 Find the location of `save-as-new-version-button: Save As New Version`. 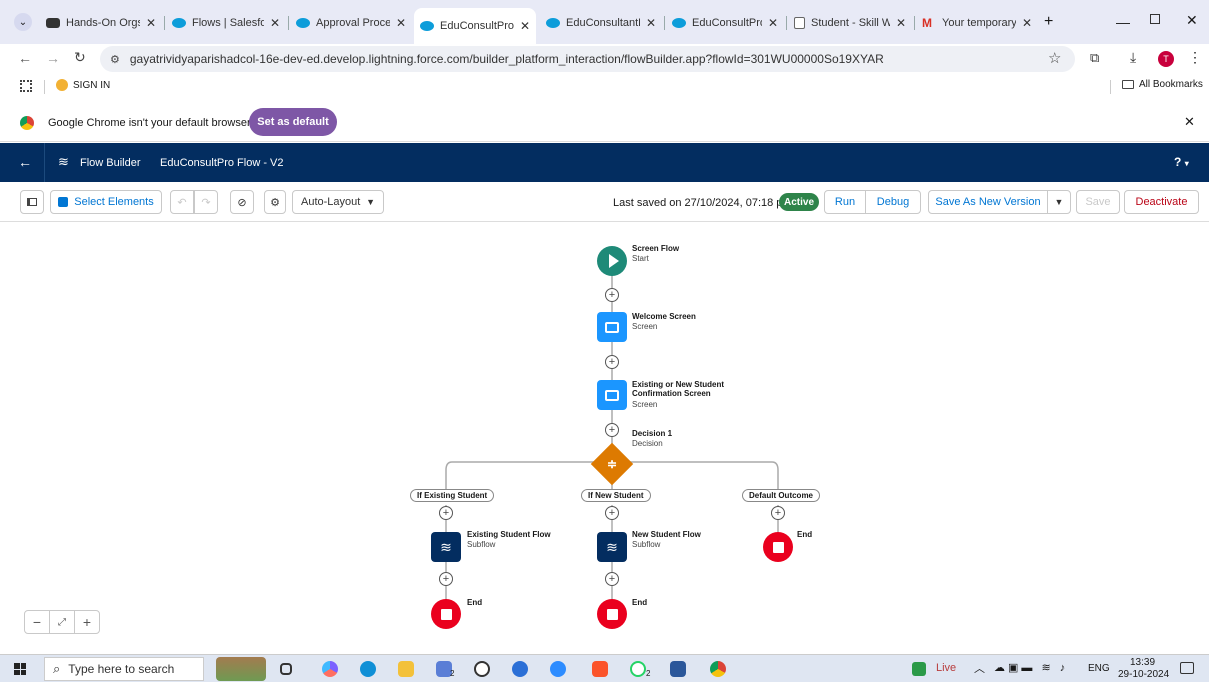

save-as-new-version-button: Save As New Version is located at coordinates (988, 202).